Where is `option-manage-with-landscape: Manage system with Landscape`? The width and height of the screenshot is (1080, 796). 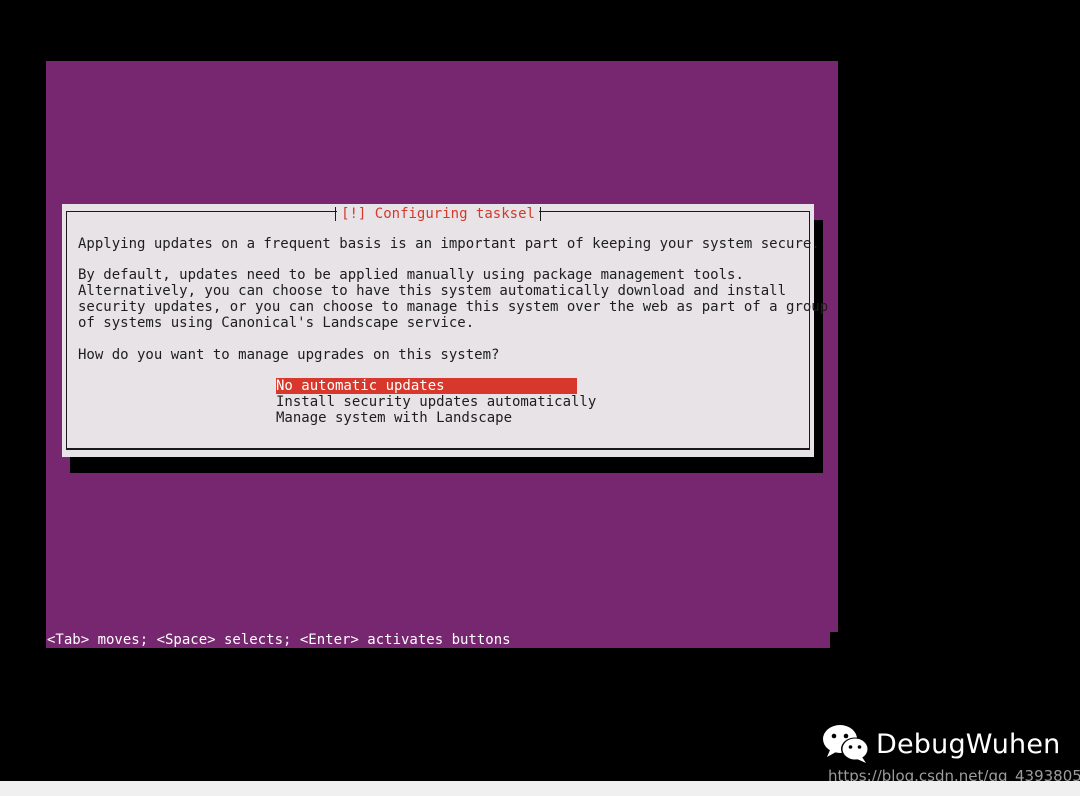 option-manage-with-landscape: Manage system with Landscape is located at coordinates (426, 418).